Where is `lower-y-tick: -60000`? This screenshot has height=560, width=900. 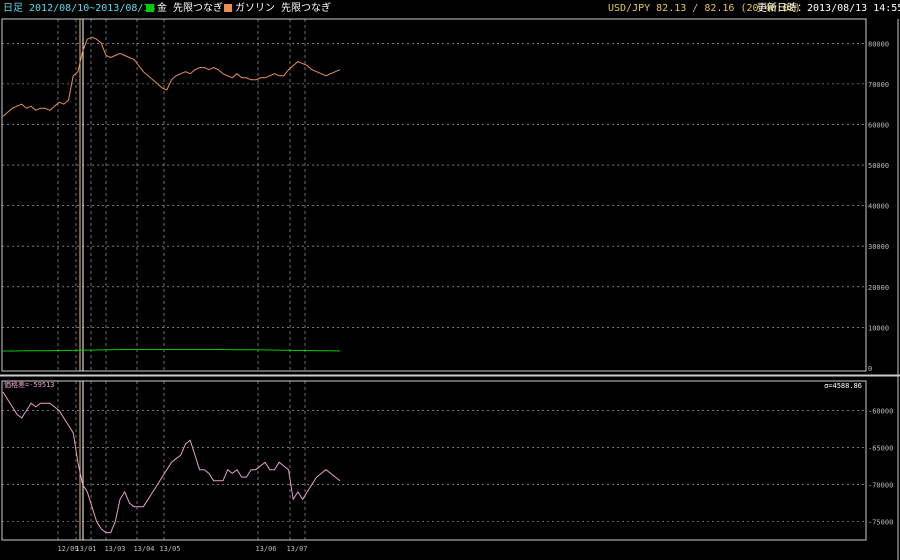
lower-y-tick: -60000 is located at coordinates (880, 412).